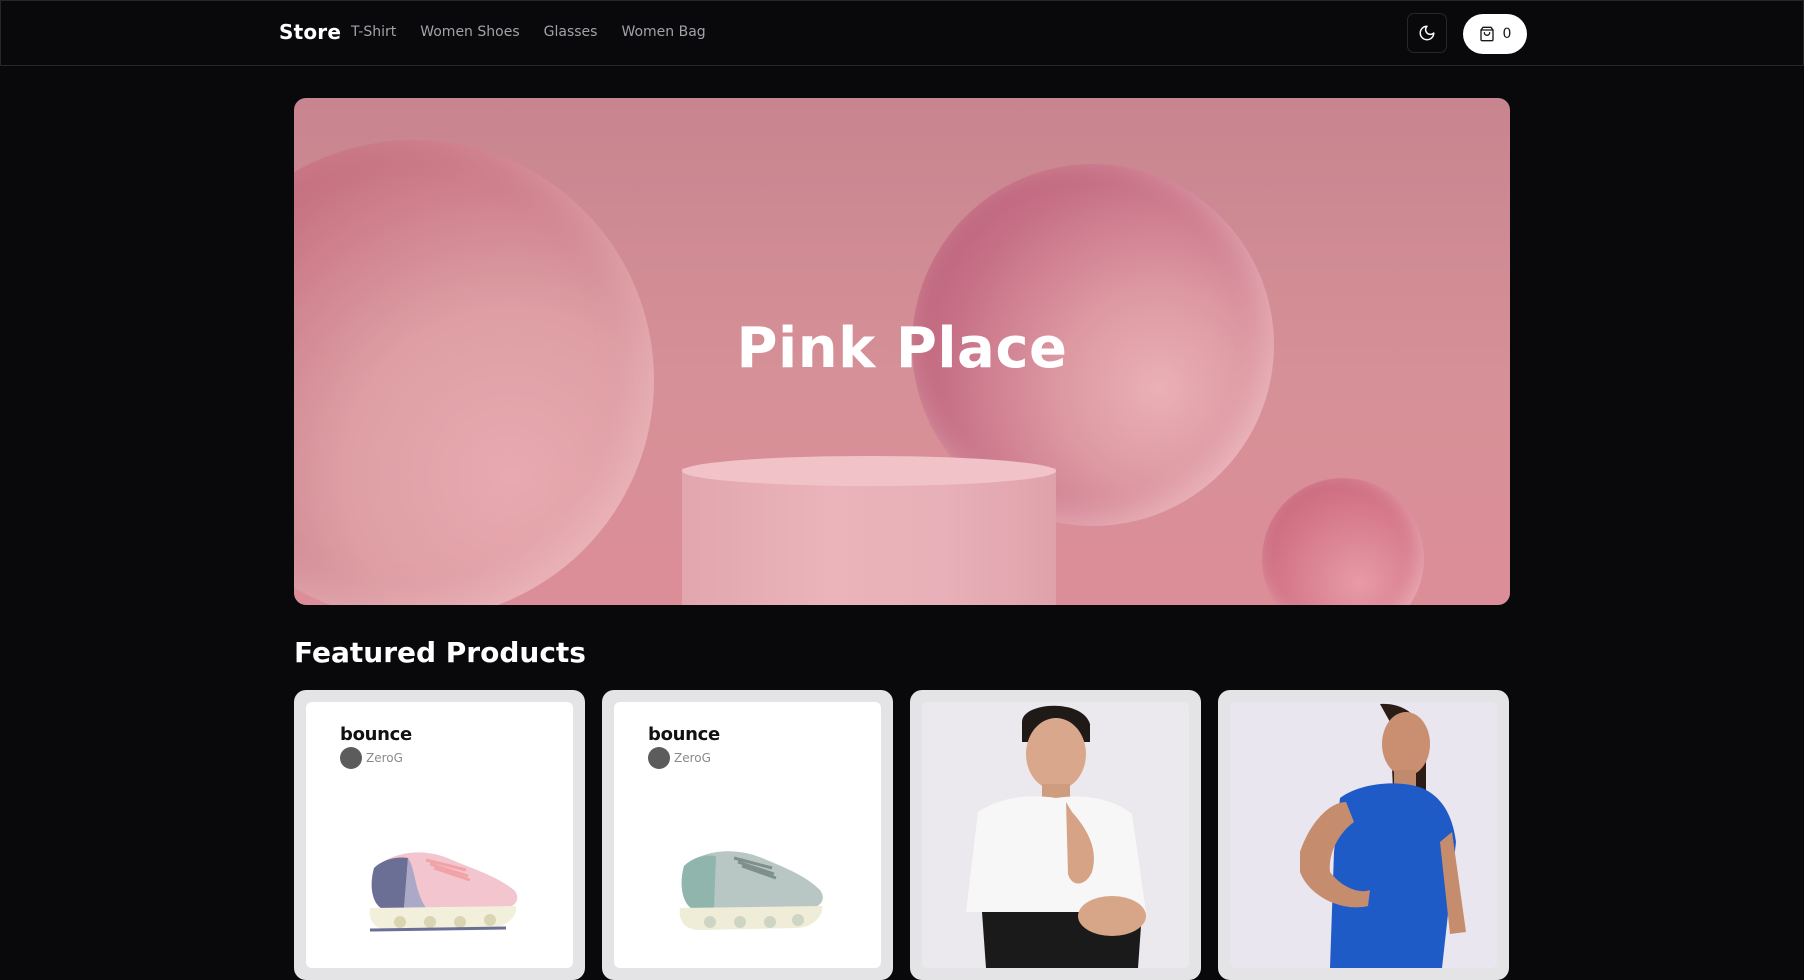 Image resolution: width=1804 pixels, height=980 pixels. What do you see at coordinates (902, 348) in the screenshot?
I see `hero-title: Pink Place` at bounding box center [902, 348].